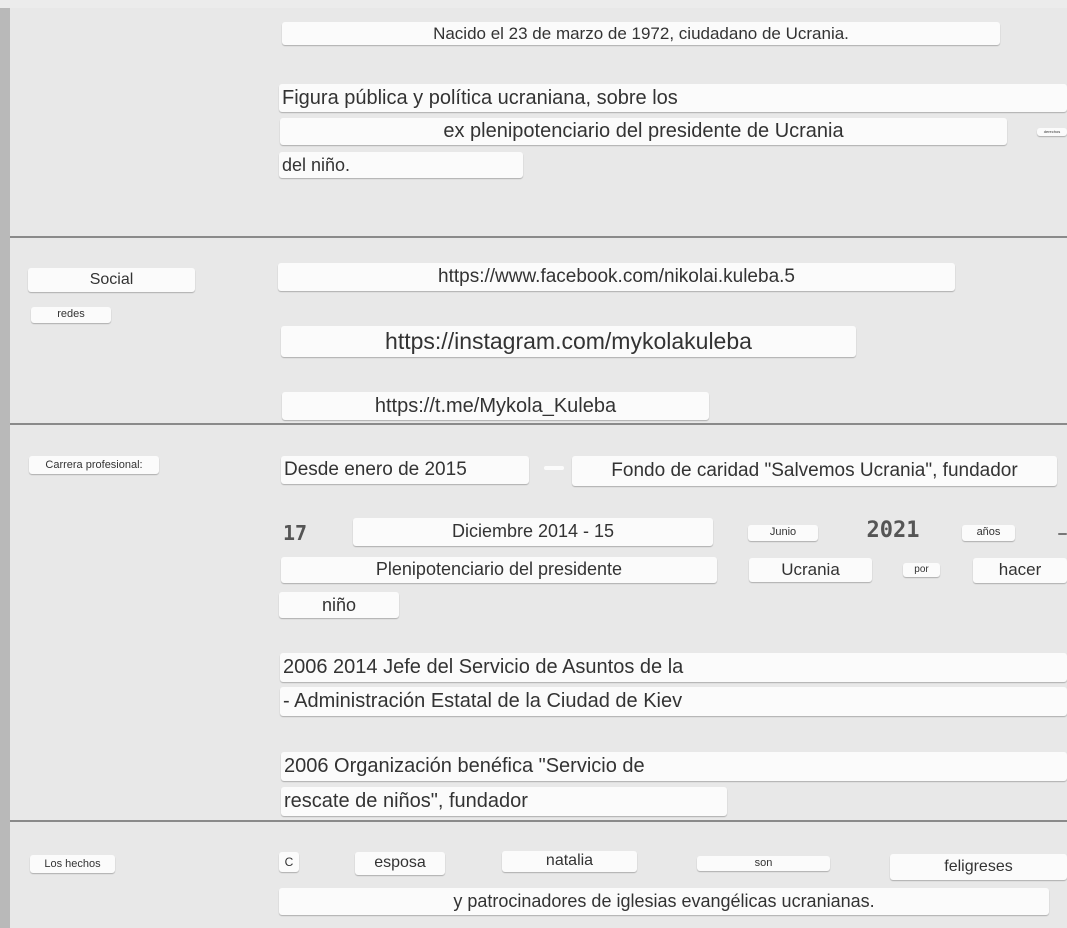 The height and width of the screenshot is (928, 1067). I want to click on career-entry-2-range: Diciembre 2014 - 15, so click(533, 532).